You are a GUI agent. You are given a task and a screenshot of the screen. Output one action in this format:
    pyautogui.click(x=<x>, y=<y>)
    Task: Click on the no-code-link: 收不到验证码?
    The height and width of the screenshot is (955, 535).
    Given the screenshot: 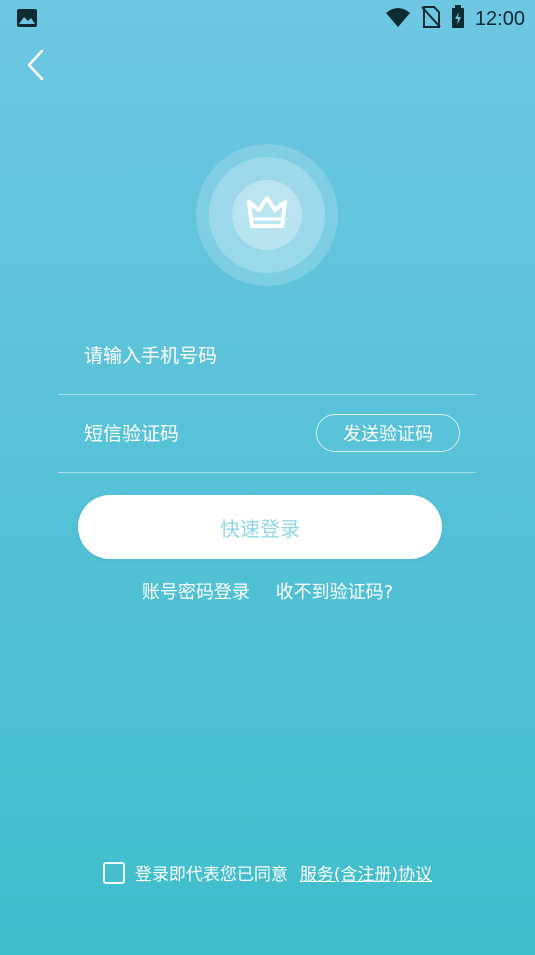 What is the action you would take?
    pyautogui.click(x=335, y=592)
    